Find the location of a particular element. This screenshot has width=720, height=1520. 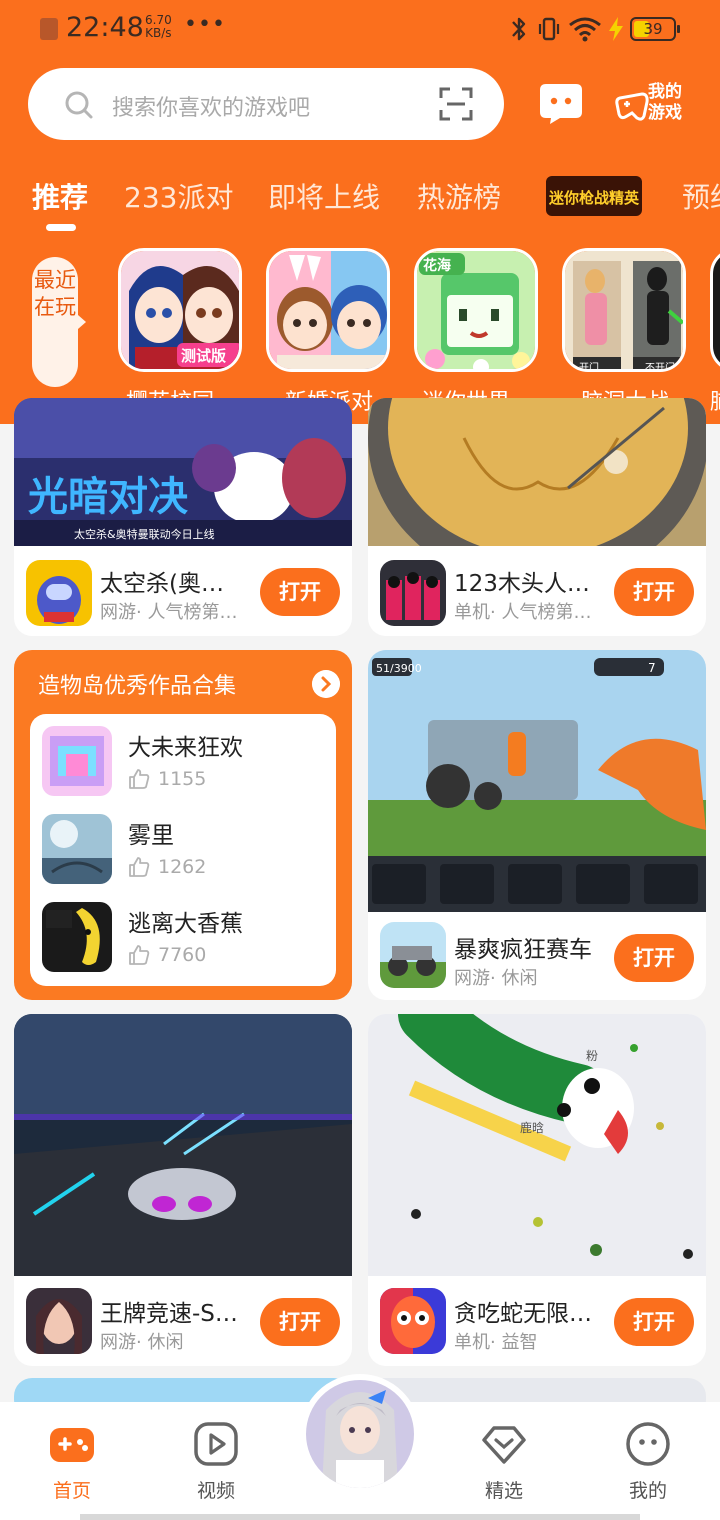

recently-played-tag: 最近在玩 is located at coordinates (59, 322).